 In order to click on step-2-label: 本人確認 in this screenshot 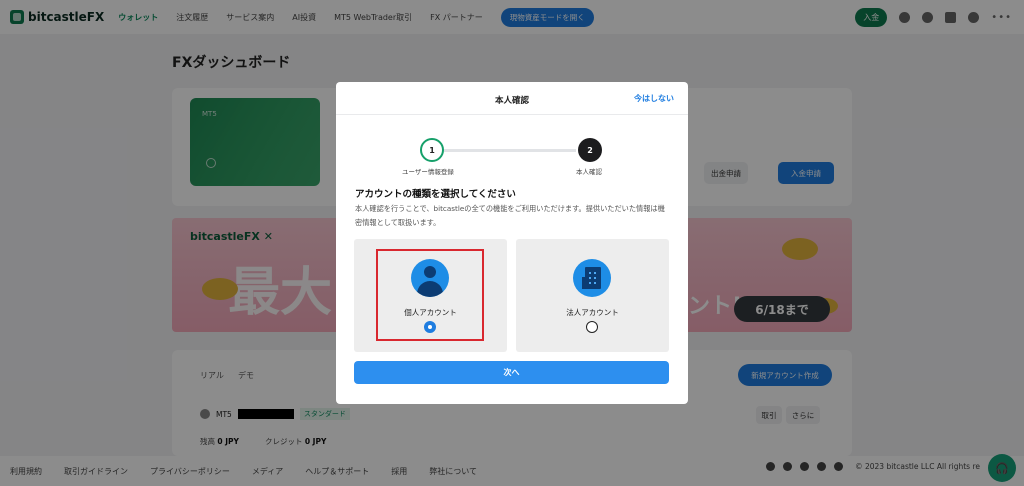, I will do `click(589, 172)`.